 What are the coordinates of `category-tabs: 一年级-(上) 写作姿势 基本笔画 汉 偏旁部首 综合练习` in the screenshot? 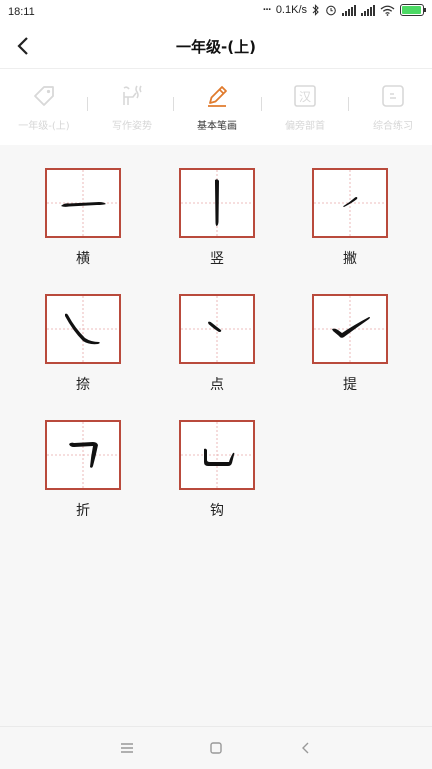 It's located at (216, 106).